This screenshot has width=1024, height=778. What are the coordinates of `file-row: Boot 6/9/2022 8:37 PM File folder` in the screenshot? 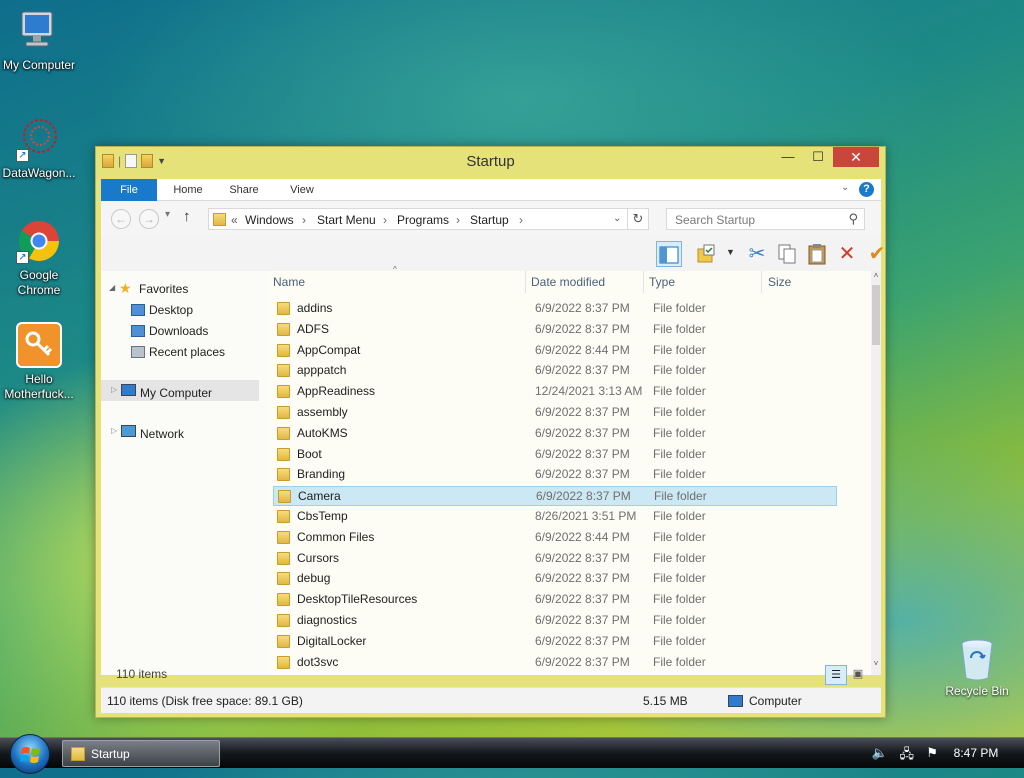 It's located at (555, 455).